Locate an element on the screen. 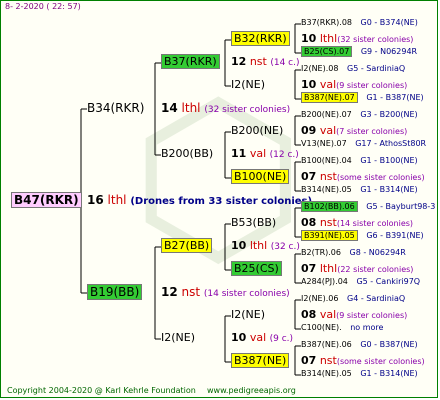  l4-node: B100(NE).04 G1 - B100(NE) is located at coordinates (359, 161).